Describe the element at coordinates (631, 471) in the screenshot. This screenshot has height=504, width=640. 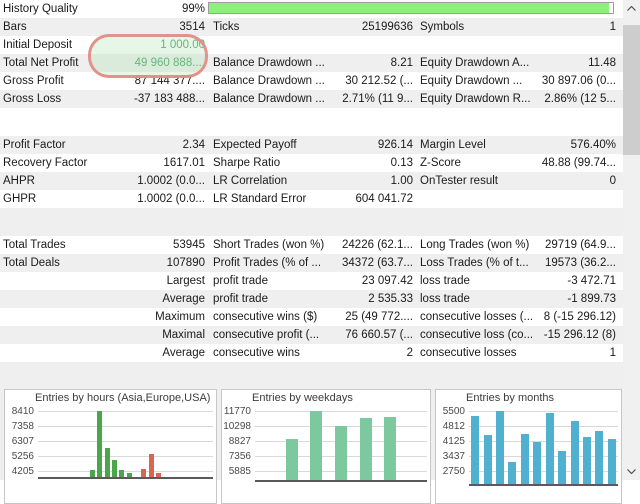
I see `scroll-down-arrow-icon` at that location.